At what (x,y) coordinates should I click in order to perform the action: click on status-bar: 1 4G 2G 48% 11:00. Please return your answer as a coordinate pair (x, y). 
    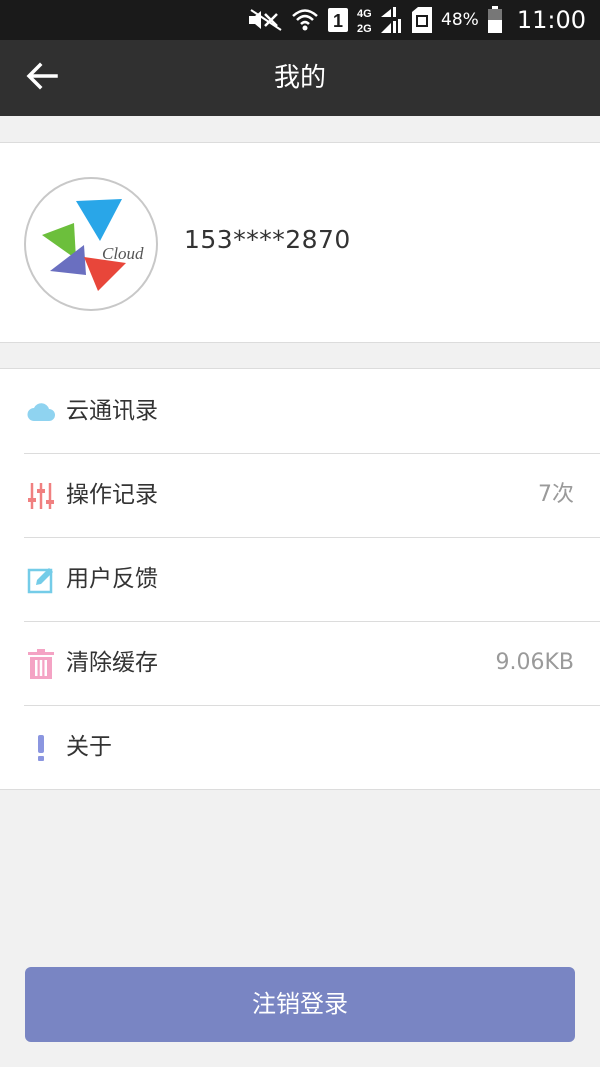
    Looking at the image, I should click on (300, 20).